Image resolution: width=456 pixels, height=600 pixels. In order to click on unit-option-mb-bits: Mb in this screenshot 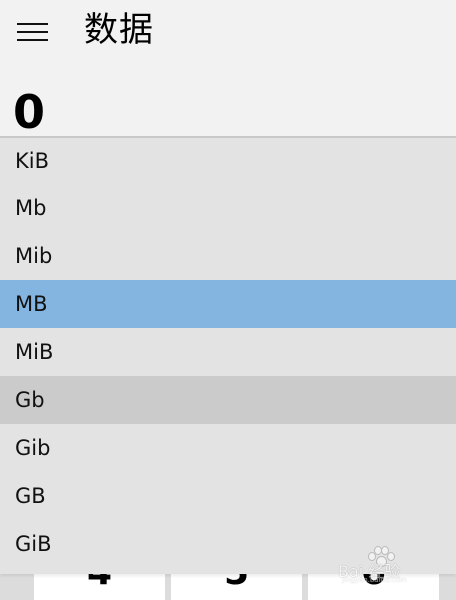, I will do `click(228, 208)`.